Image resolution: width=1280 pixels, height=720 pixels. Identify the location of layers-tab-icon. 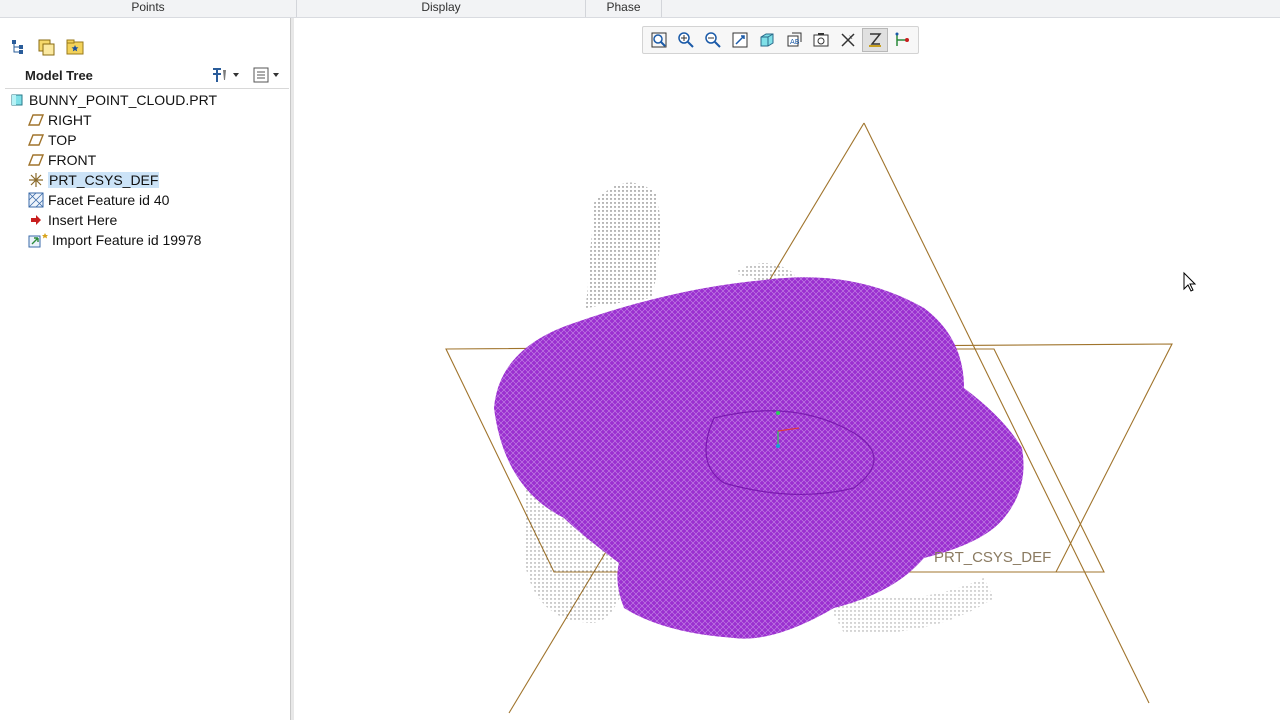
(47, 47).